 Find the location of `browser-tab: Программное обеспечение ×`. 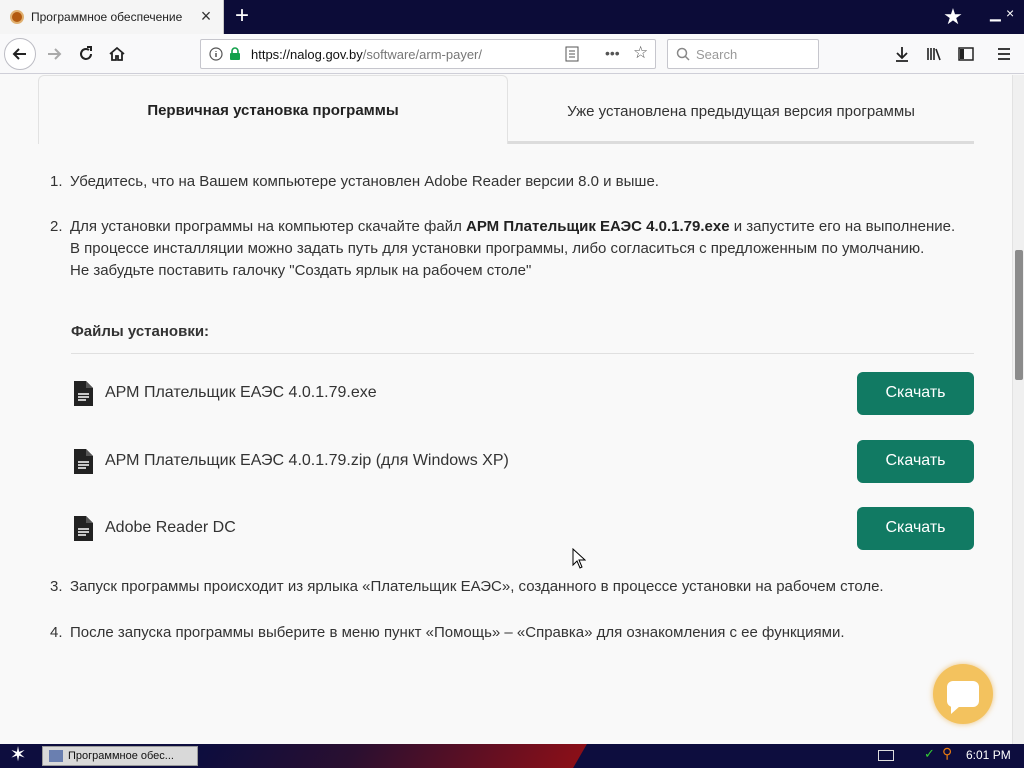

browser-tab: Программное обеспечение × is located at coordinates (112, 17).